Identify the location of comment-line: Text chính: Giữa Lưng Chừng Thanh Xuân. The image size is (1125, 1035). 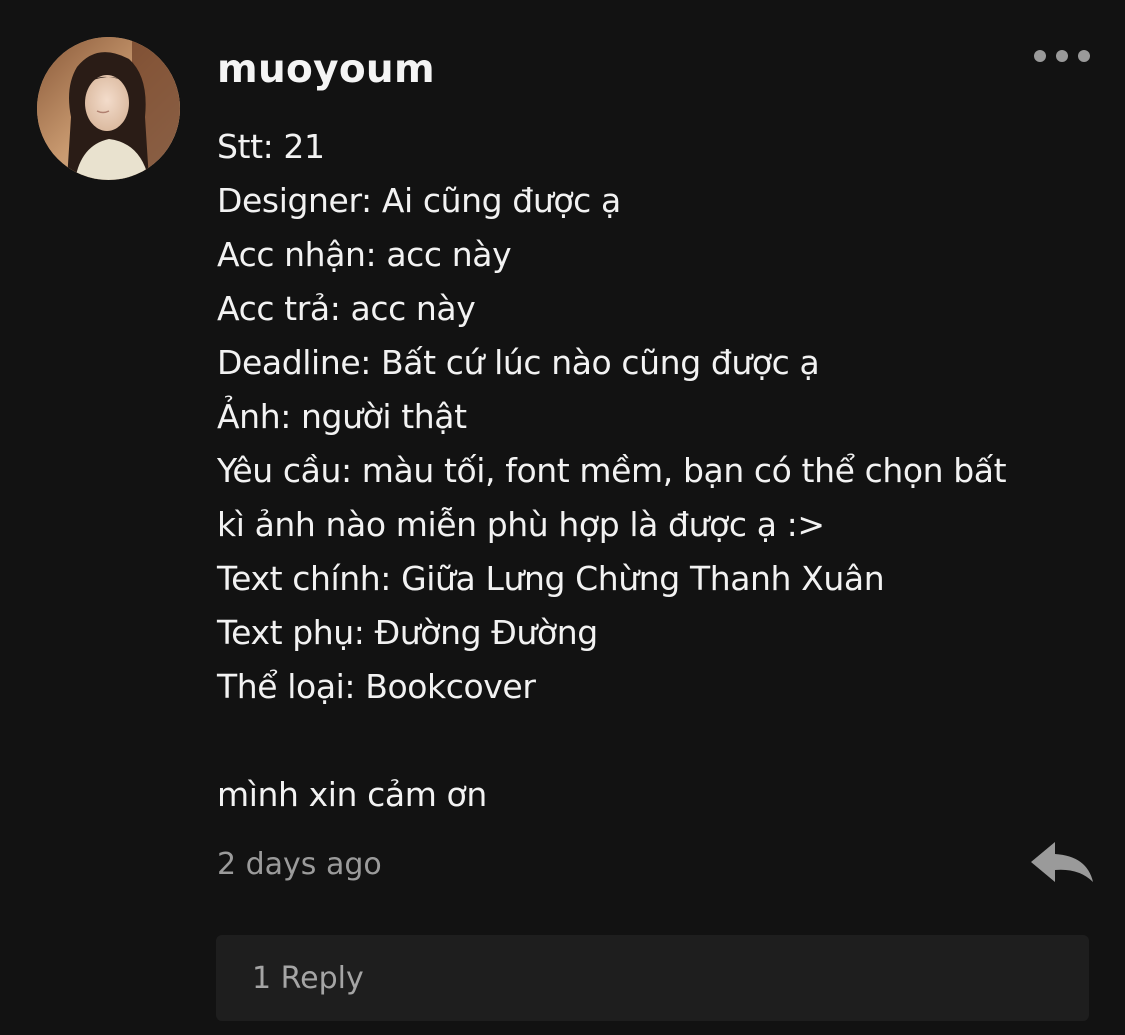
(551, 578).